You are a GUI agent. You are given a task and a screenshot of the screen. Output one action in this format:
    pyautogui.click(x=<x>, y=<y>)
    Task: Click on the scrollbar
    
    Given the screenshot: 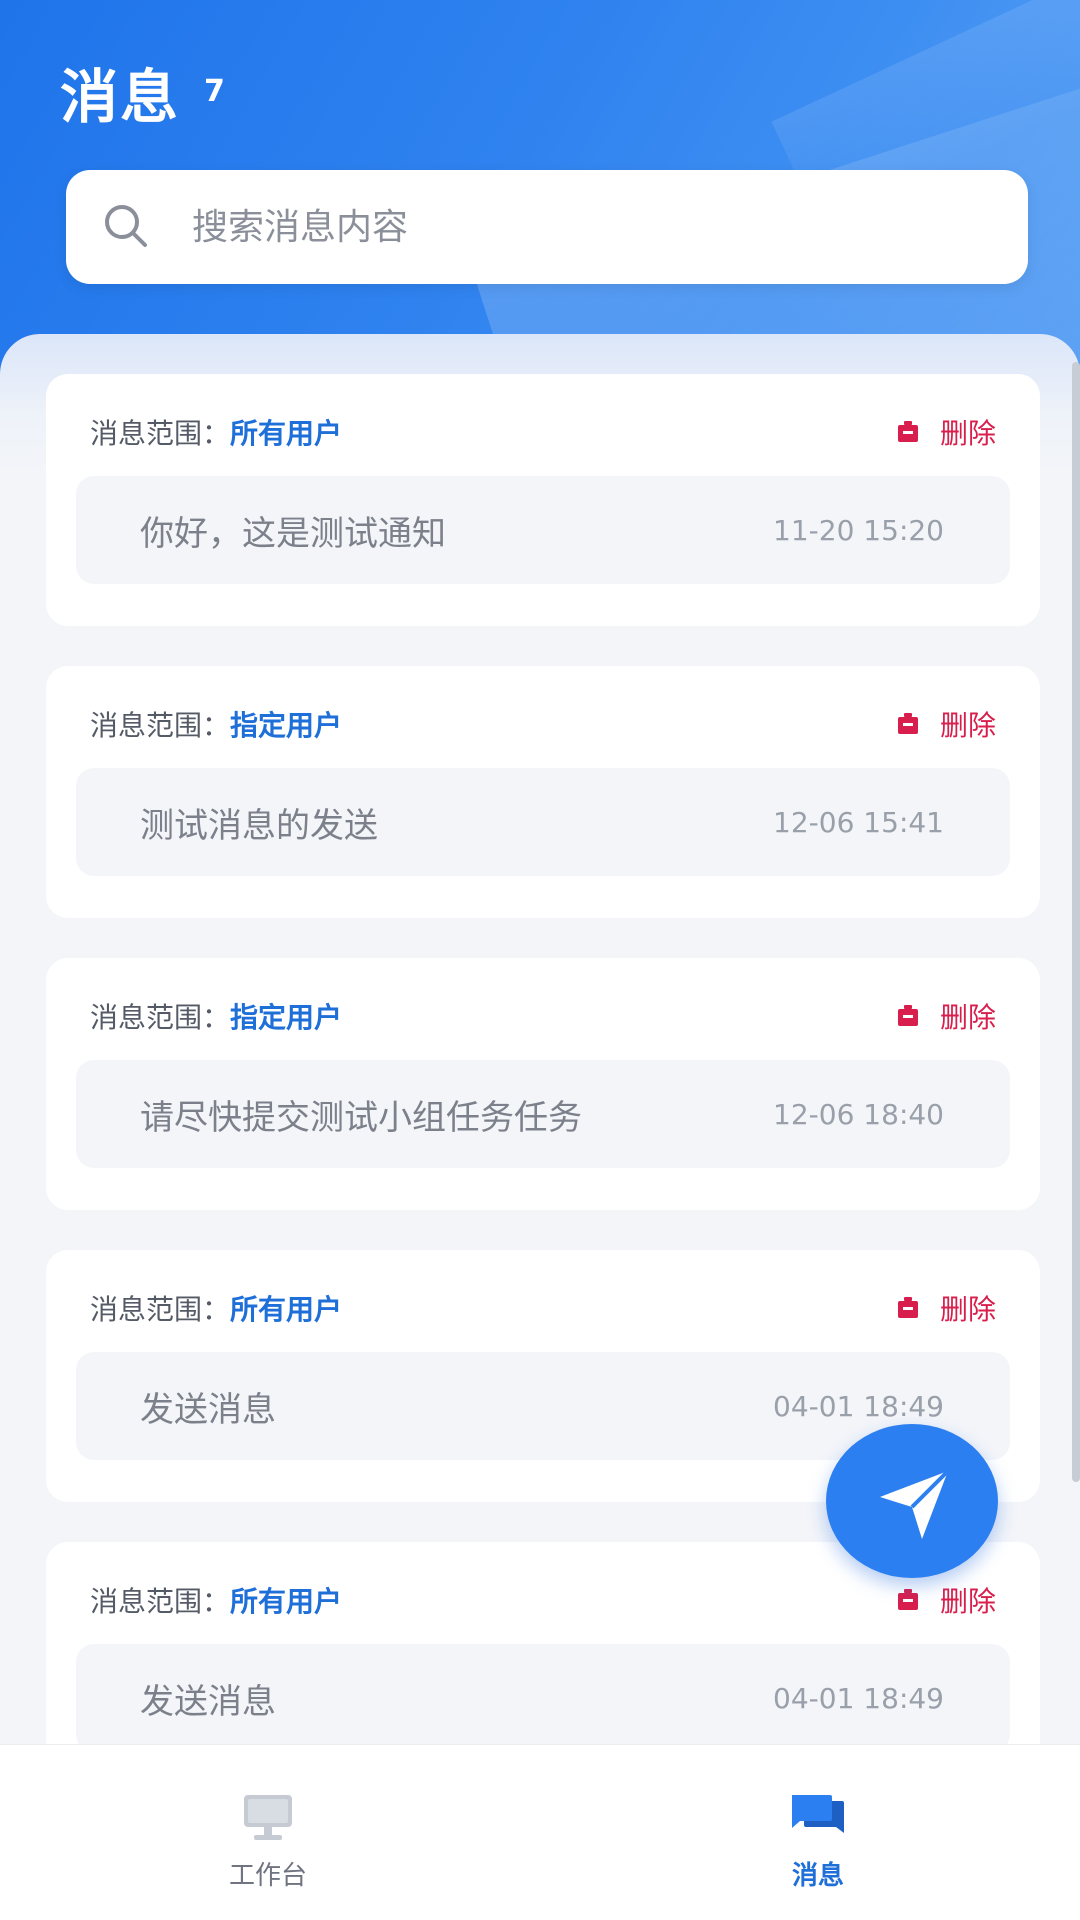 What is the action you would take?
    pyautogui.click(x=1076, y=922)
    